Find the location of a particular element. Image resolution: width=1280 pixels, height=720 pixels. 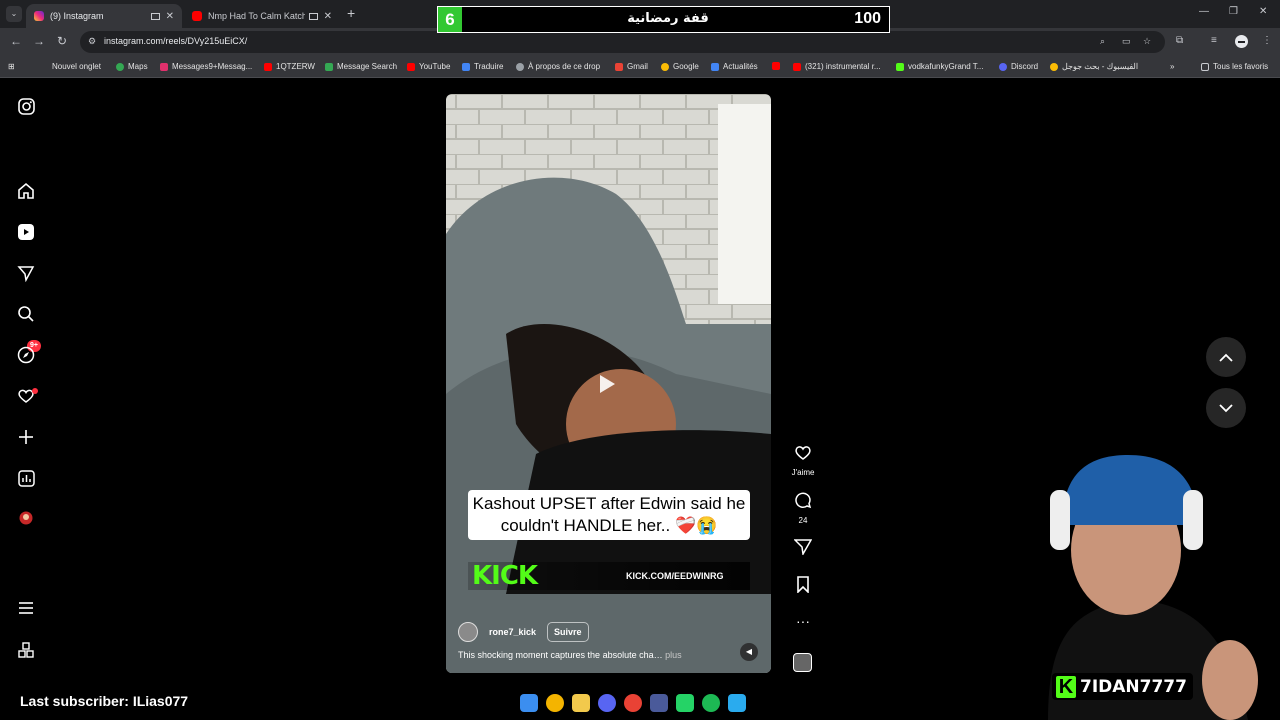

all-bookmarks: Tous les favoris is located at coordinates (1234, 66).